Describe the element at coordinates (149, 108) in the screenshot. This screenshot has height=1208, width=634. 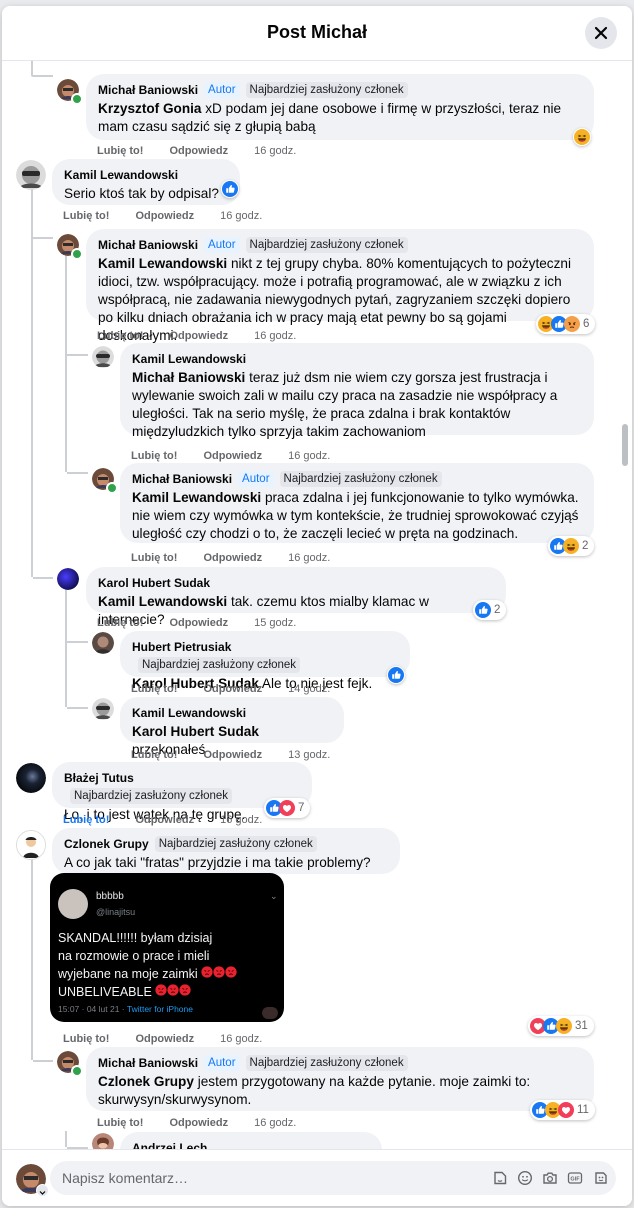
I see `mention-link: Krzysztof Gonia` at that location.